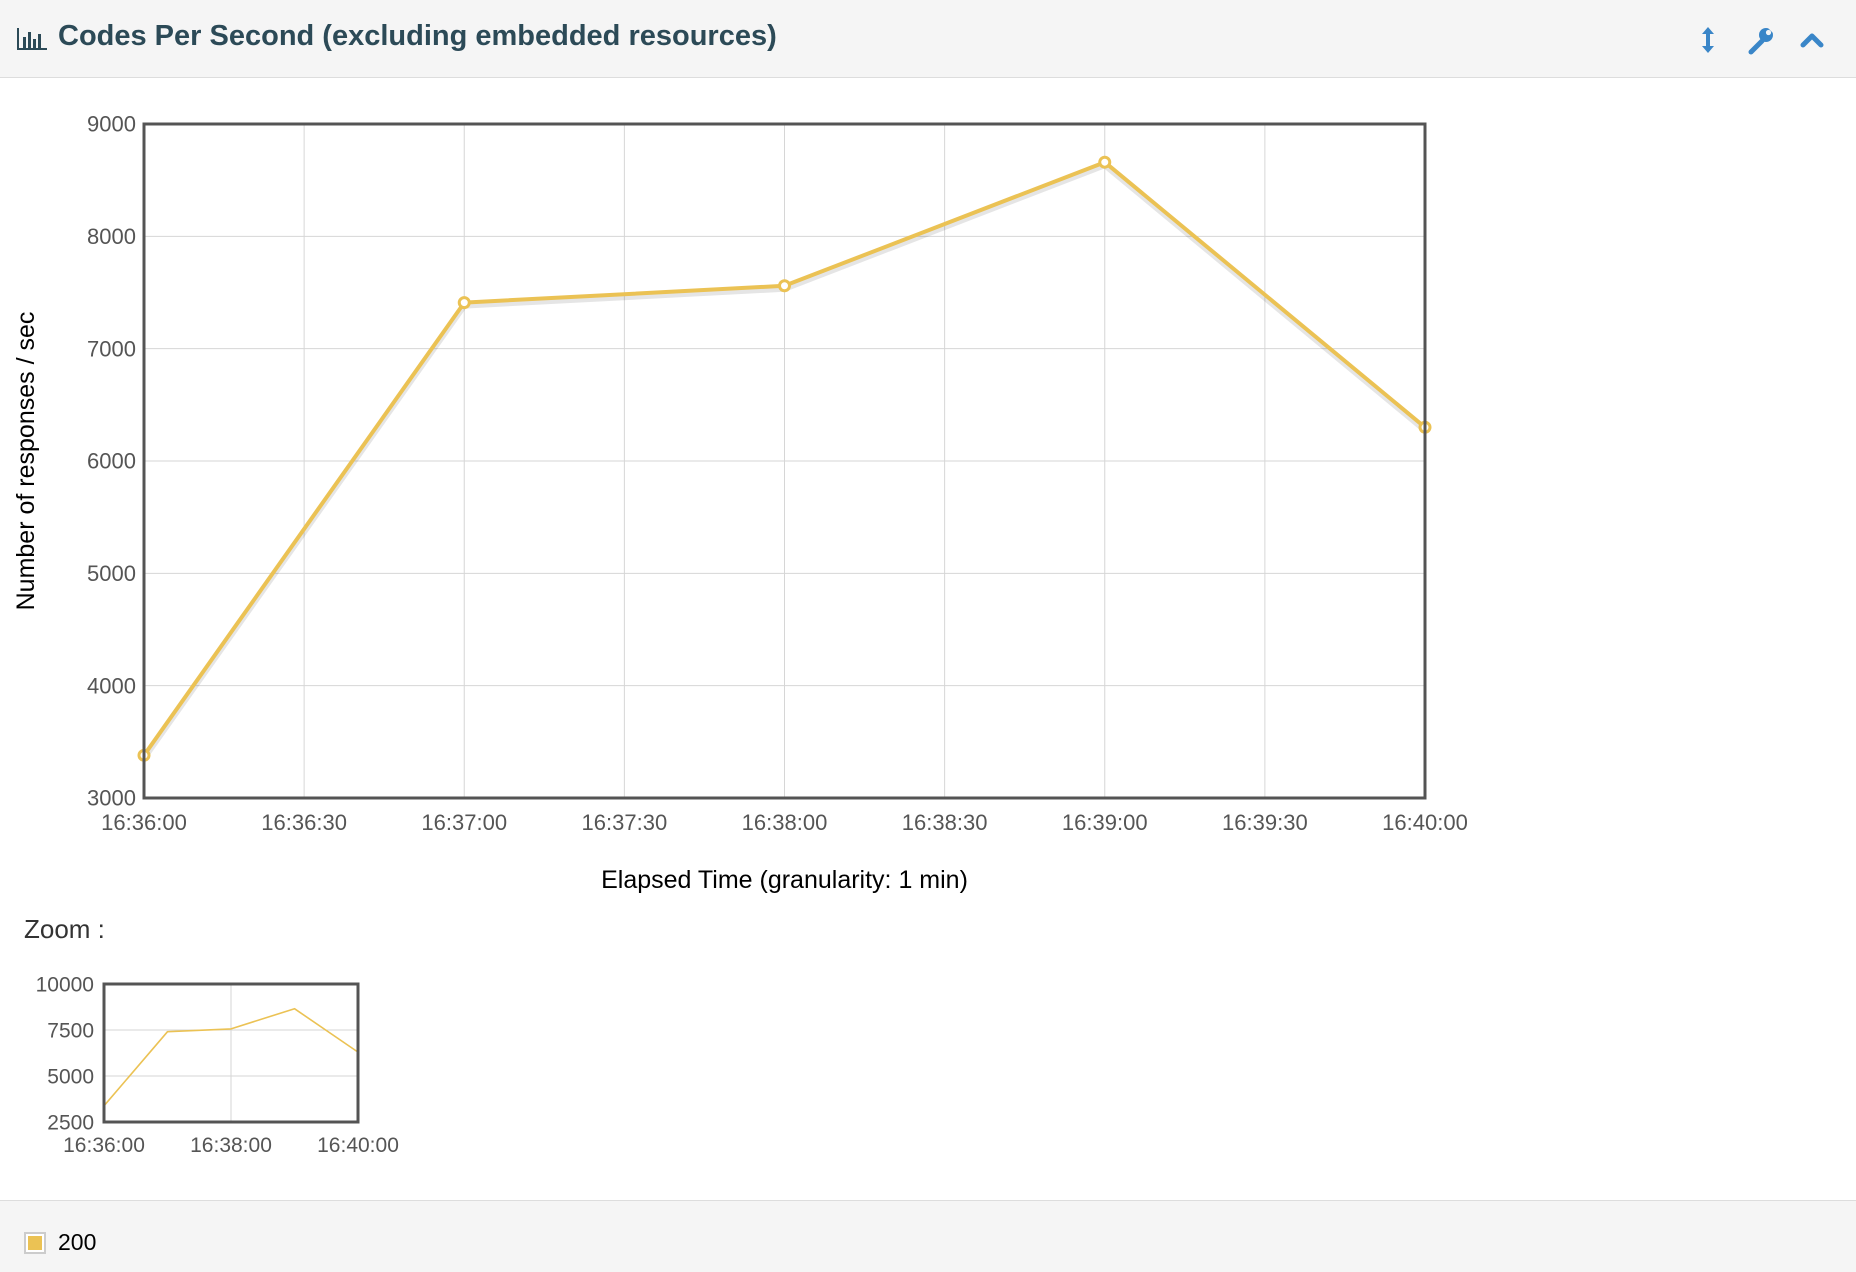 The image size is (1856, 1272). What do you see at coordinates (111, 461) in the screenshot?
I see `y-tick-label: 6000` at bounding box center [111, 461].